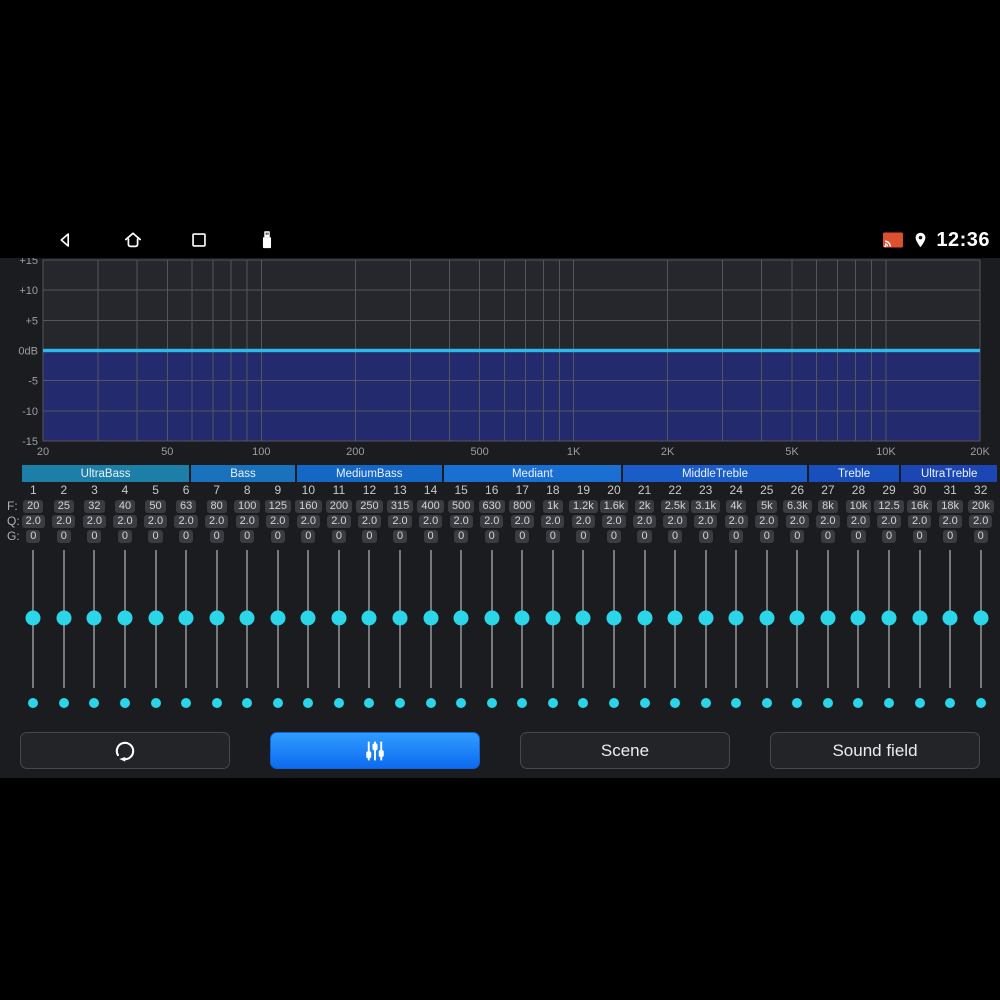 This screenshot has width=1000, height=1000. I want to click on freq-value-chip: 2.5k, so click(675, 506).